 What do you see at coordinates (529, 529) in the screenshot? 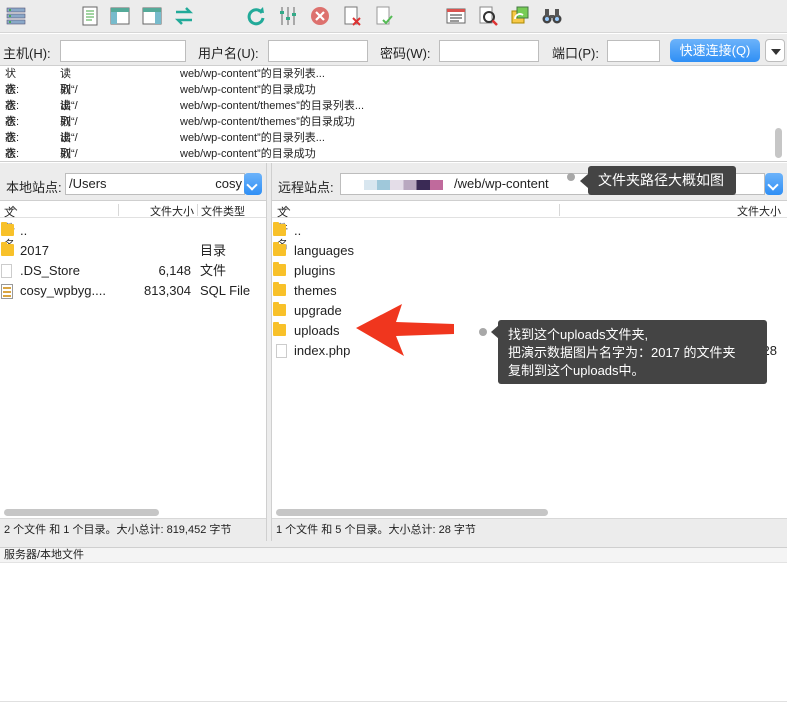
I see `remote-status-bar: 1 个文件 和 5 个目录。大小总计: 28 字节` at bounding box center [529, 529].